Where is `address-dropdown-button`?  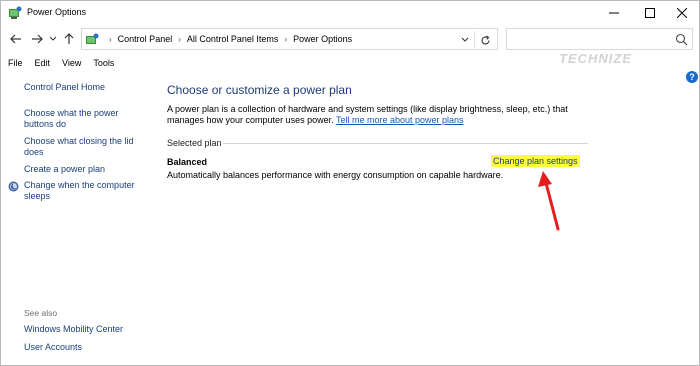 address-dropdown-button is located at coordinates (465, 40).